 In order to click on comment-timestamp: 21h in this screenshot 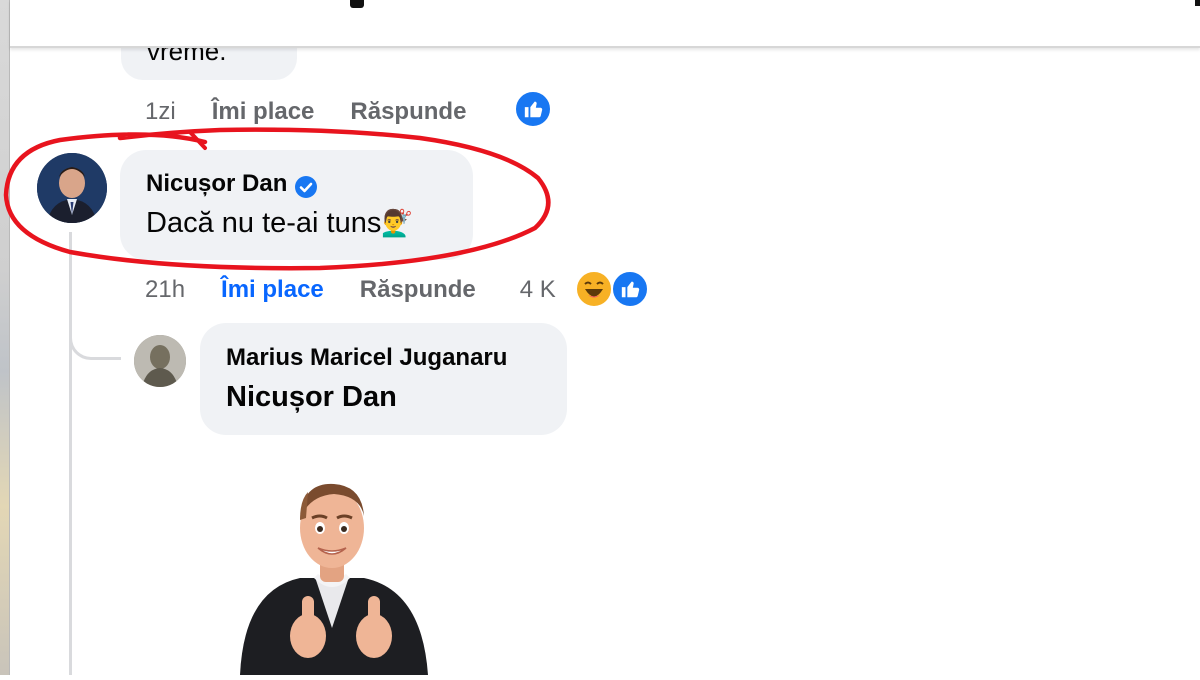, I will do `click(165, 290)`.